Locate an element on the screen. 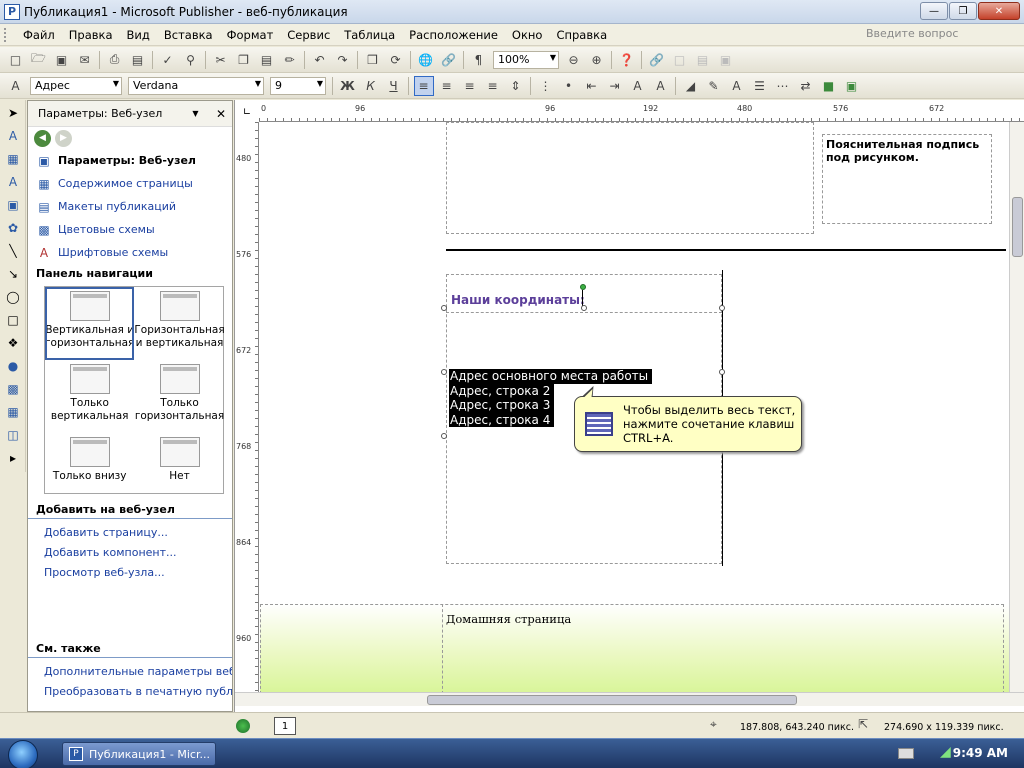 The width and height of the screenshot is (1024, 768). web-globe-icon is located at coordinates (243, 726).